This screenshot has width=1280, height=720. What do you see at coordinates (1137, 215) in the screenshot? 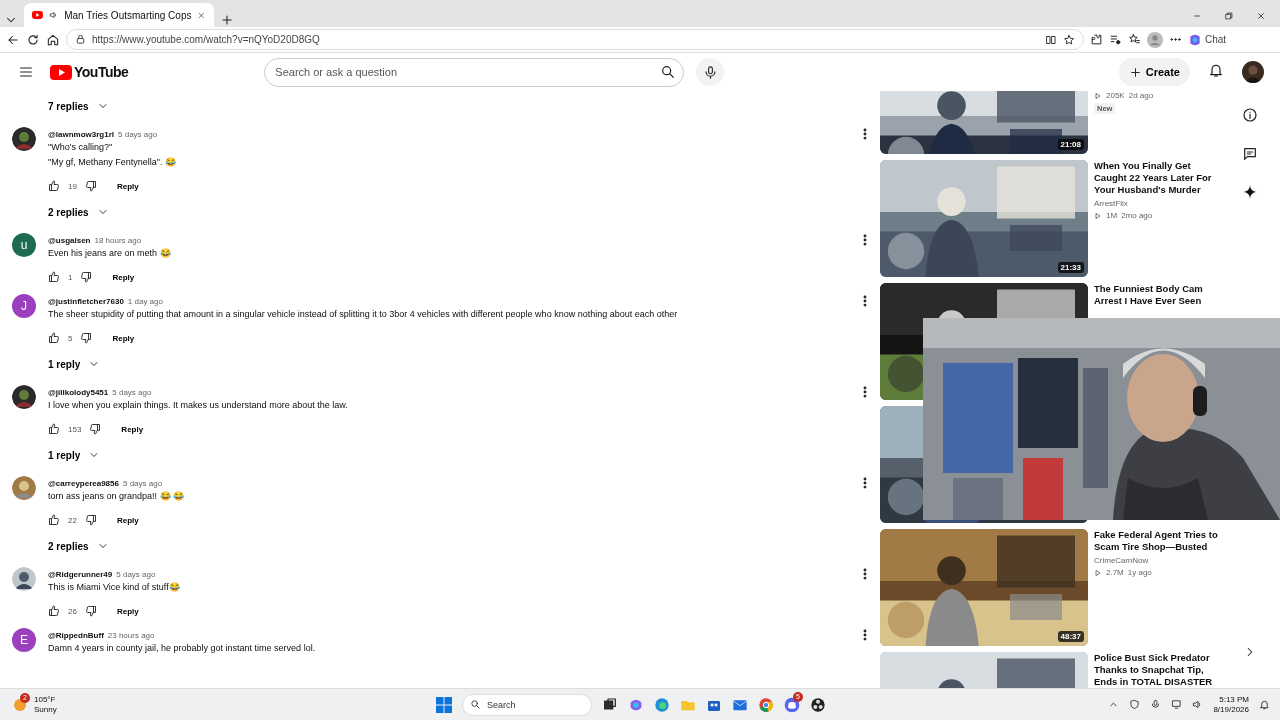
I see `upload-age: 2mo ago` at bounding box center [1137, 215].